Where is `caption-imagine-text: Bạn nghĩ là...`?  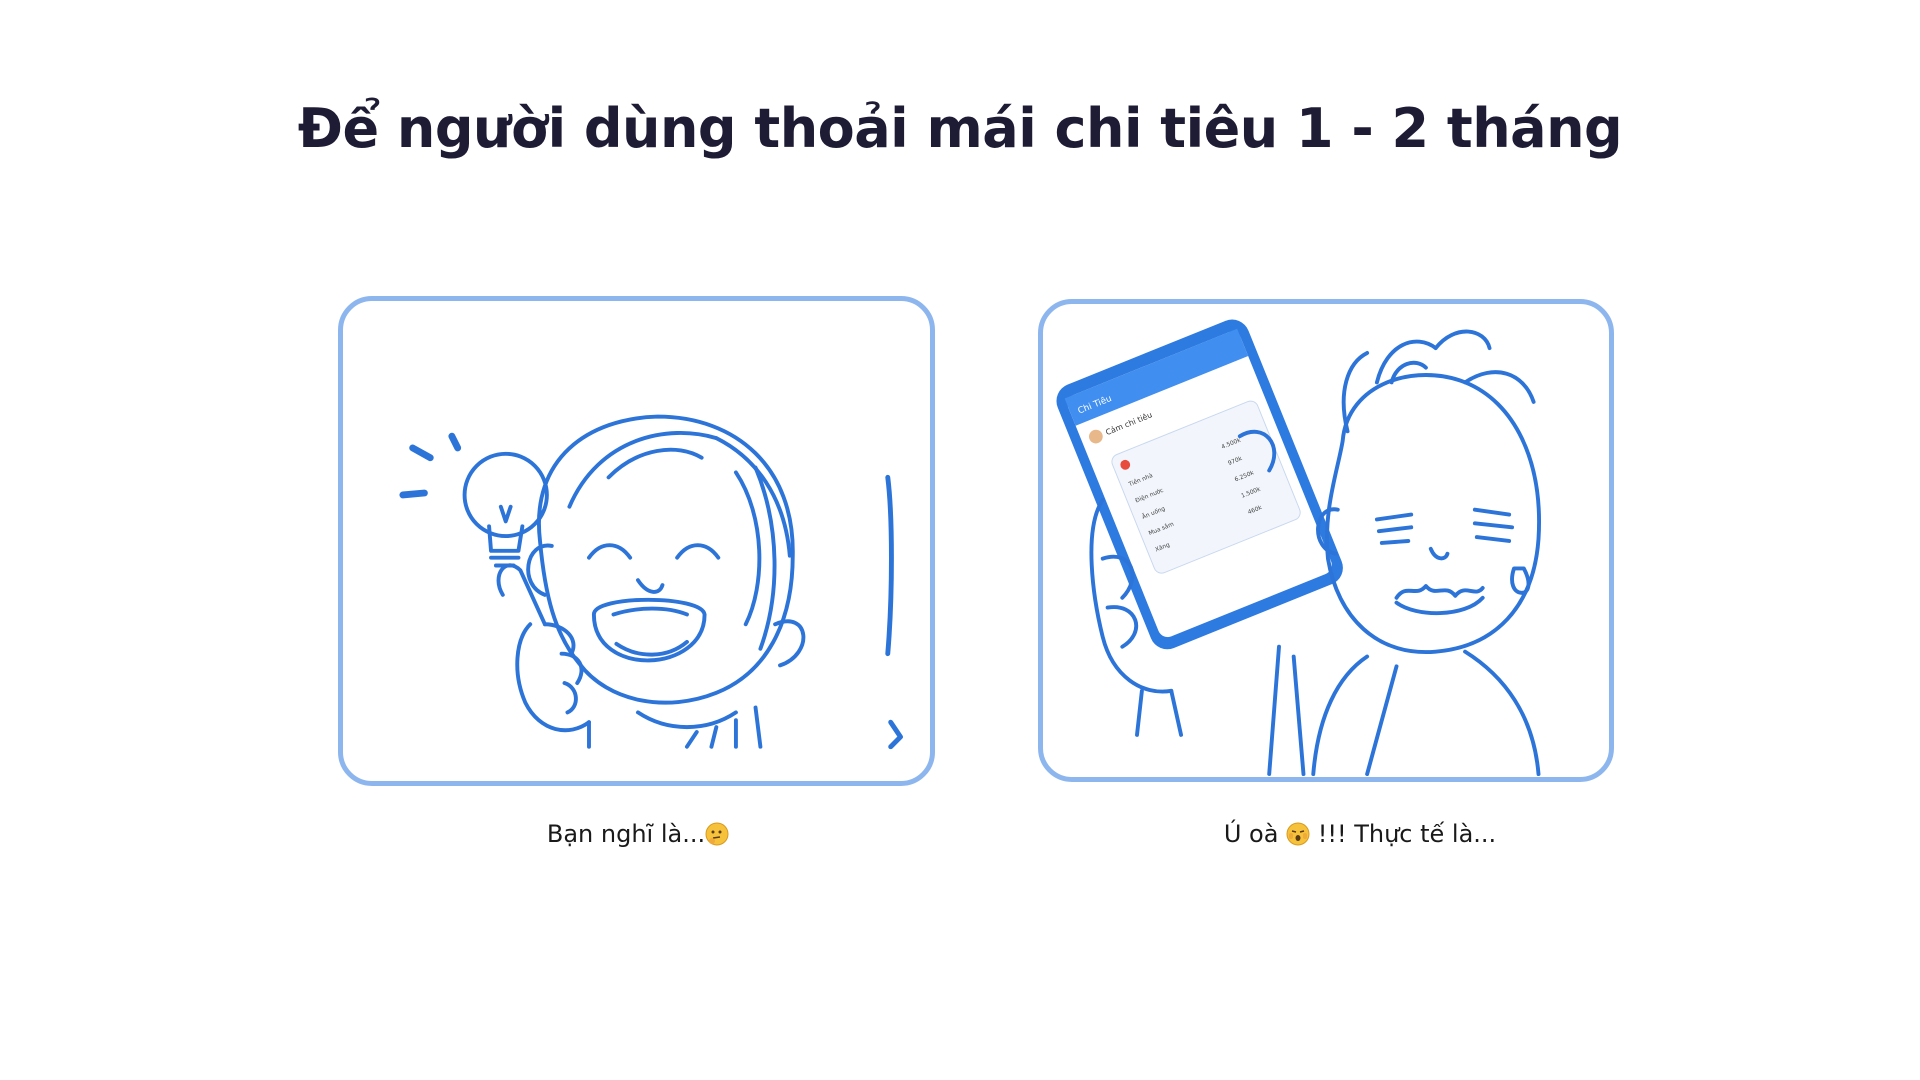
caption-imagine-text: Bạn nghĩ là... is located at coordinates (626, 834).